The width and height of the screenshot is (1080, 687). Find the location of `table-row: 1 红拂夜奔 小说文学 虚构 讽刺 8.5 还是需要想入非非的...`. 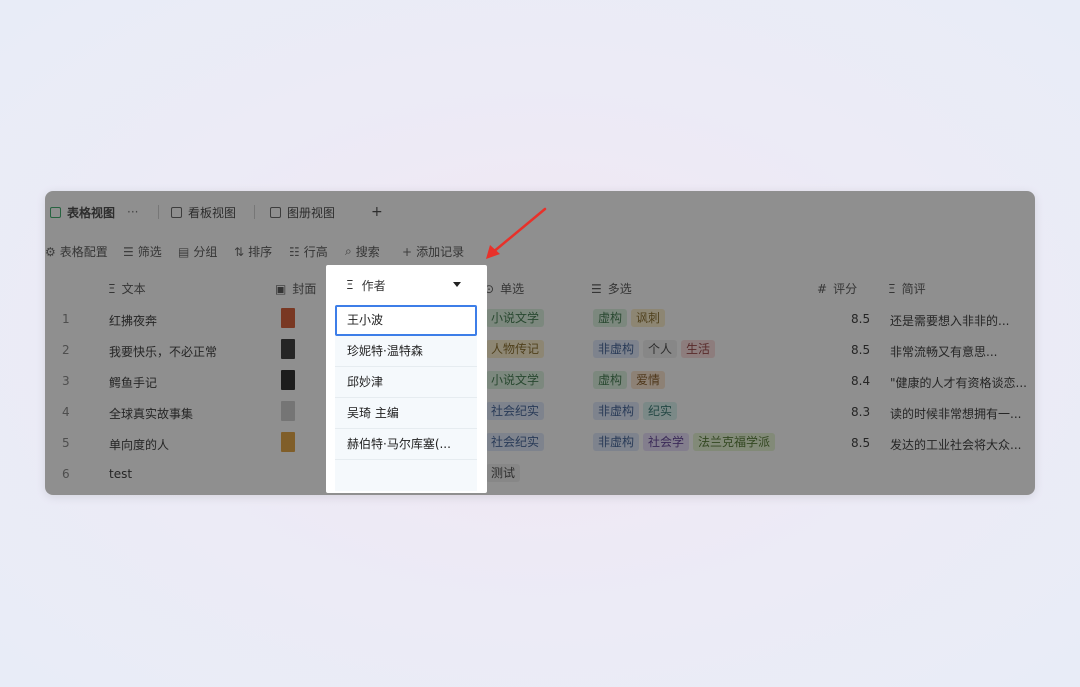

table-row: 1 红拂夜奔 小说文学 虚构 讽刺 8.5 还是需要想入非非的... is located at coordinates (540, 319).